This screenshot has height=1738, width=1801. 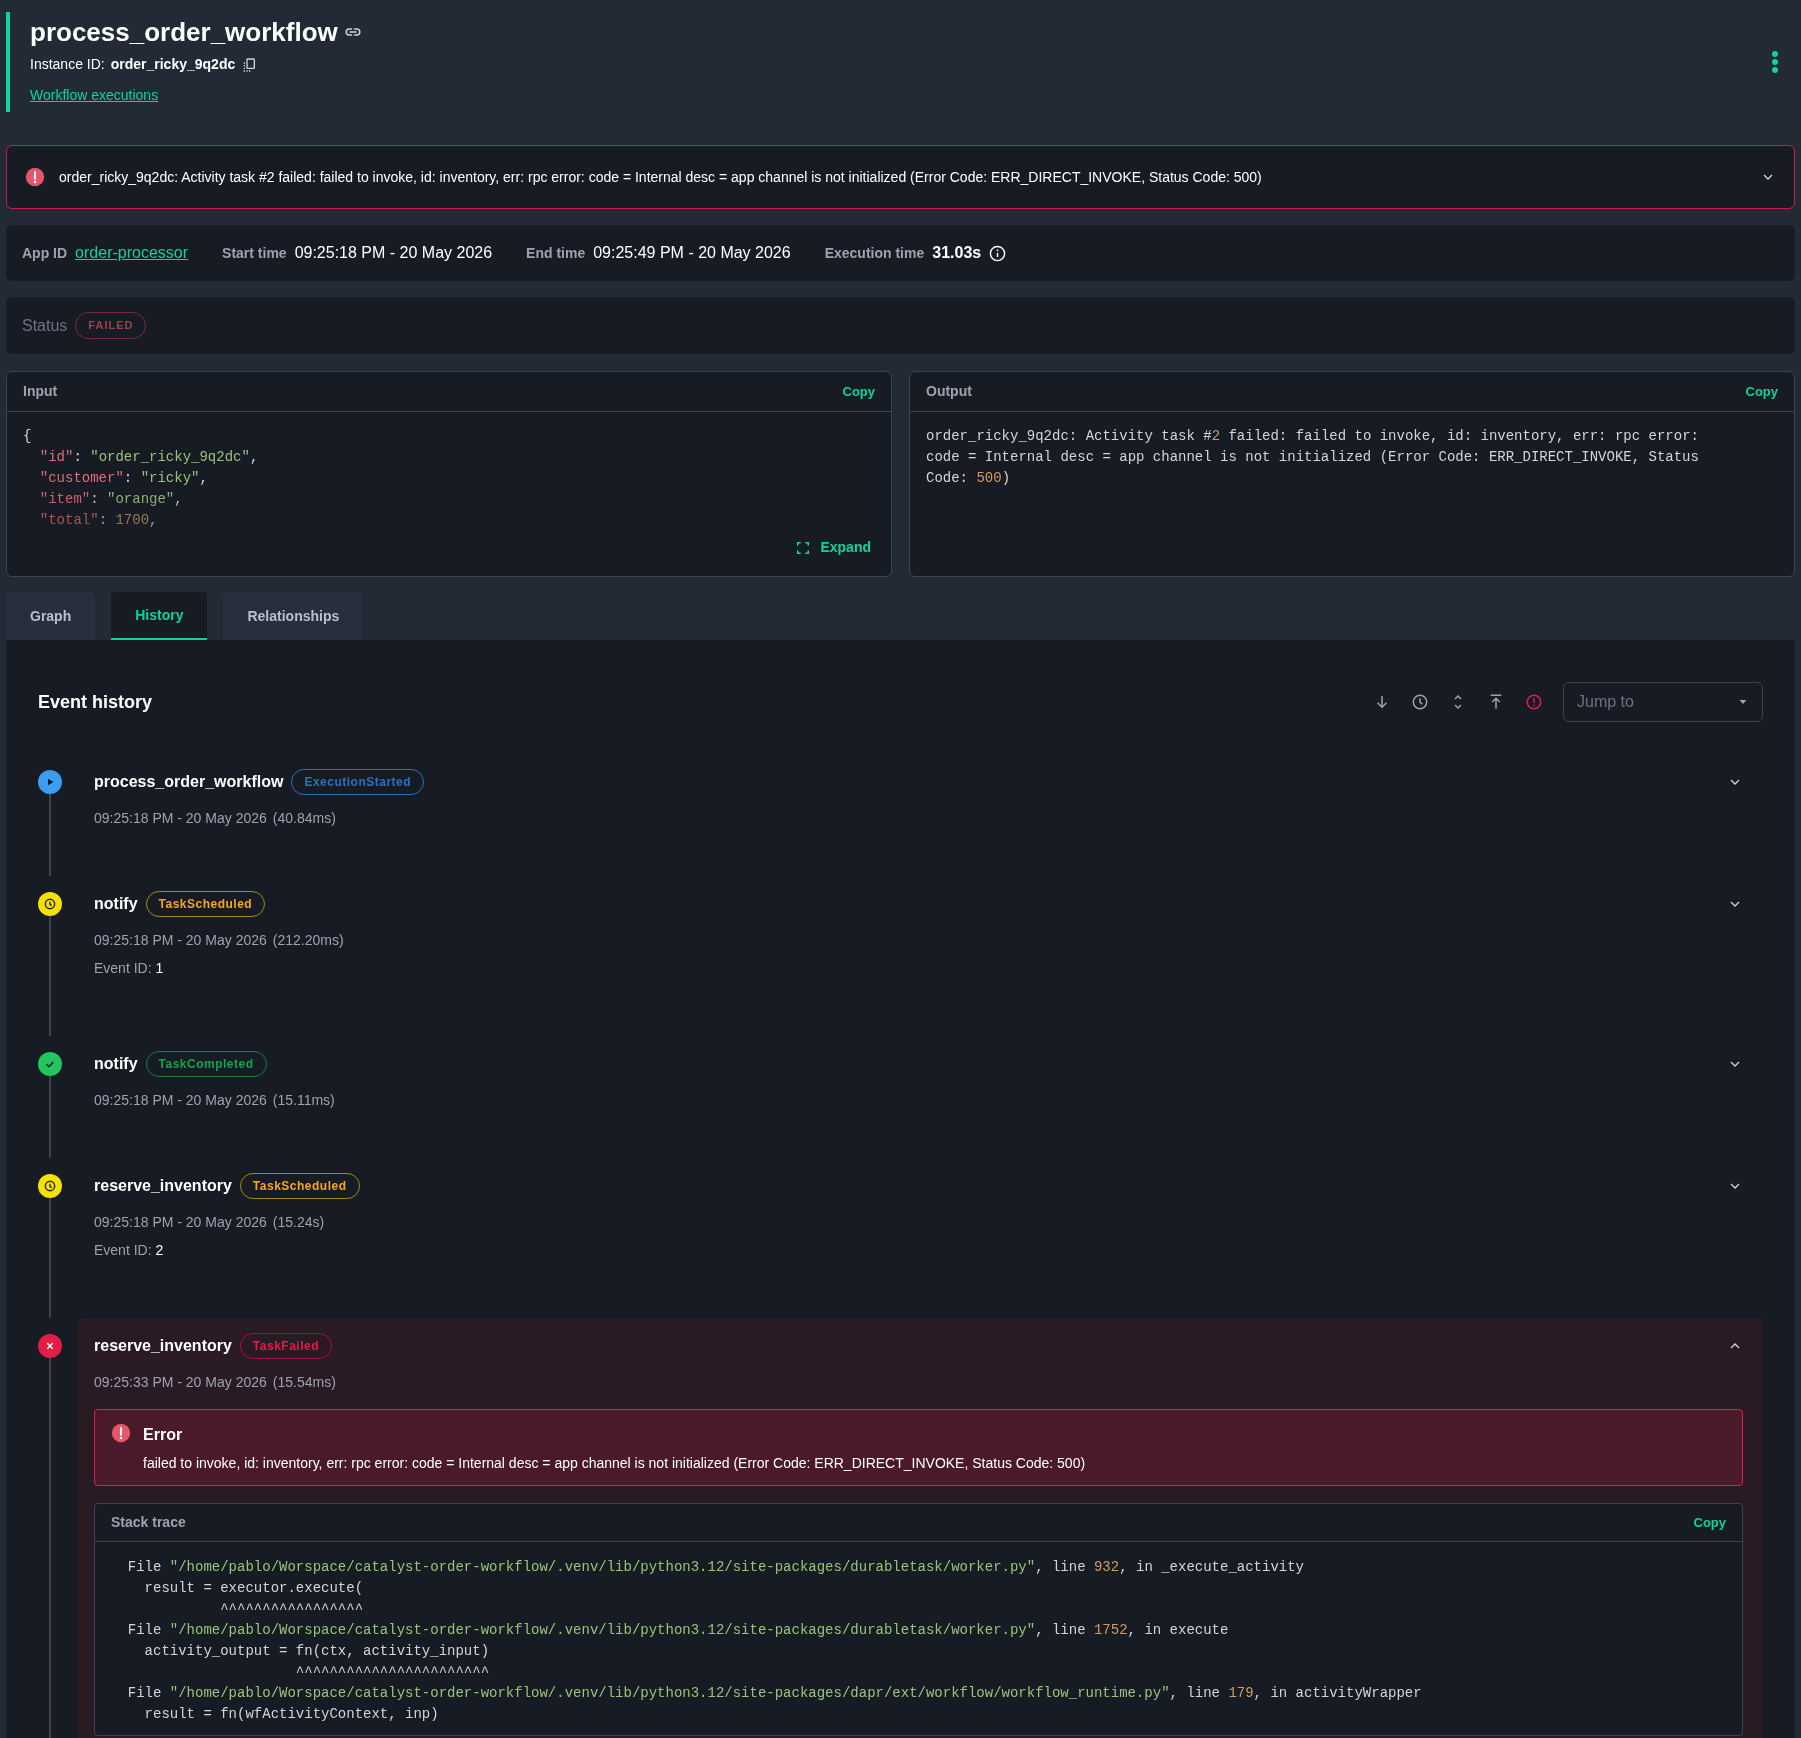 What do you see at coordinates (293, 616) in the screenshot?
I see `tab: Relationships` at bounding box center [293, 616].